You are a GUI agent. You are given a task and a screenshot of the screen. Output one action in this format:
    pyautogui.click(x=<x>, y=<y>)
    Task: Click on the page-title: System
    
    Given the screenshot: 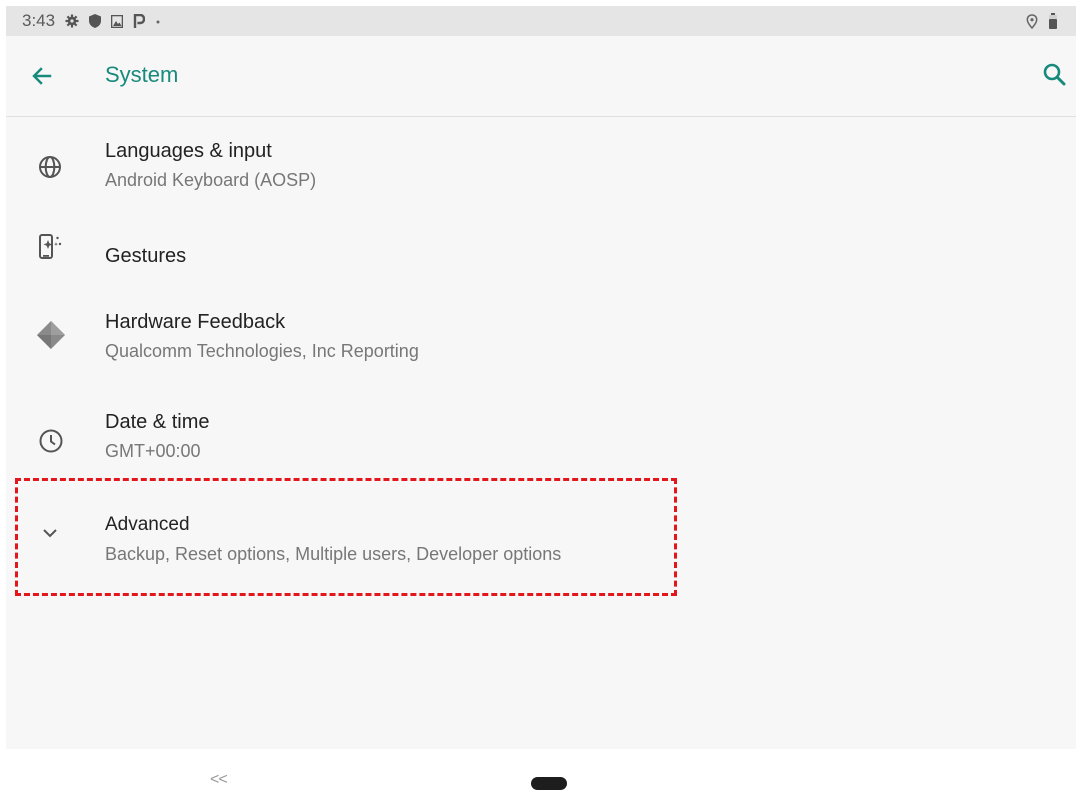 What is the action you would take?
    pyautogui.click(x=142, y=74)
    